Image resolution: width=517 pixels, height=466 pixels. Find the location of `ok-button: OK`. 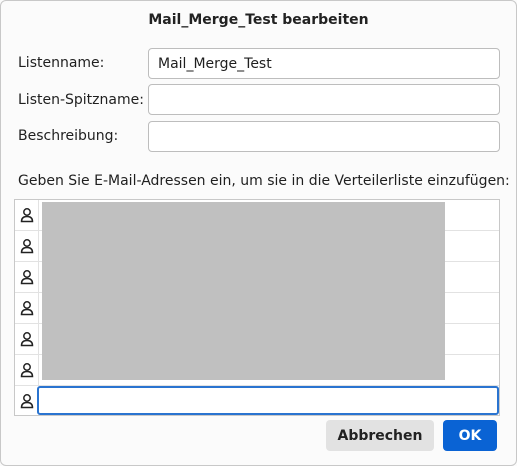

ok-button: OK is located at coordinates (470, 435).